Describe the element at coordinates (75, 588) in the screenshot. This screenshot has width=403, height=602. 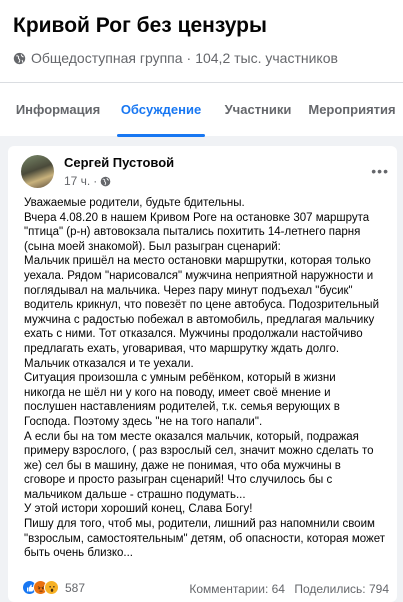
I see `reaction-count: 587` at that location.